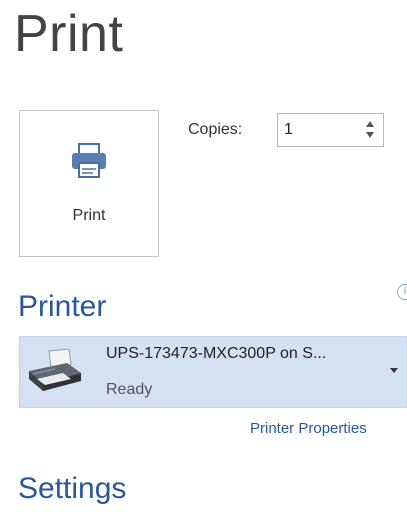 The width and height of the screenshot is (407, 515). I want to click on dropdown-caret-icon, so click(394, 370).